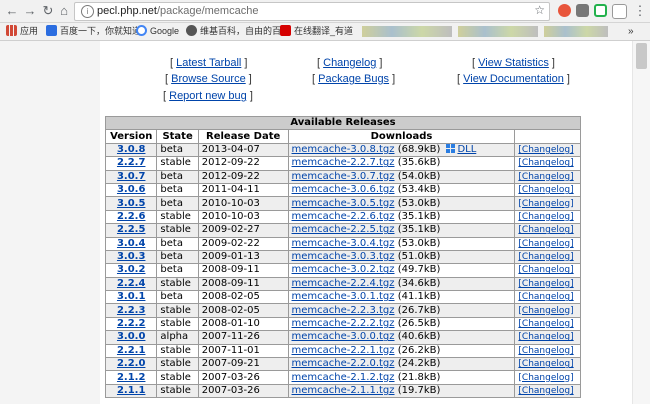 The width and height of the screenshot is (650, 404). Describe the element at coordinates (631, 31) in the screenshot. I see `bookmarks-overflow-icon: »` at that location.